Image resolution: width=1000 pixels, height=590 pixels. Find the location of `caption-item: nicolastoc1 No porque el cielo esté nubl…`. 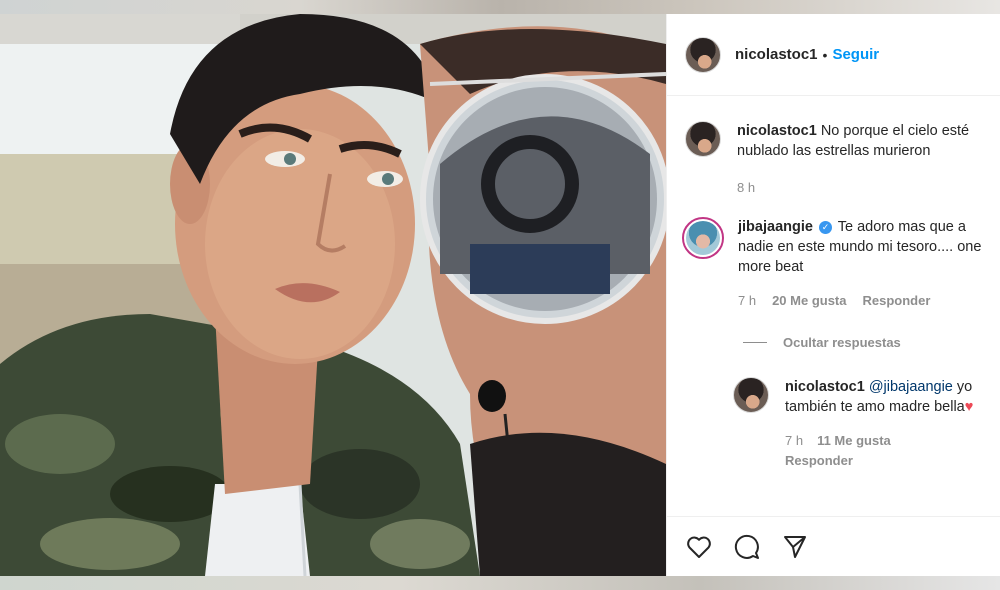

caption-item: nicolastoc1 No porque el cielo esté nubl… is located at coordinates (837, 159).